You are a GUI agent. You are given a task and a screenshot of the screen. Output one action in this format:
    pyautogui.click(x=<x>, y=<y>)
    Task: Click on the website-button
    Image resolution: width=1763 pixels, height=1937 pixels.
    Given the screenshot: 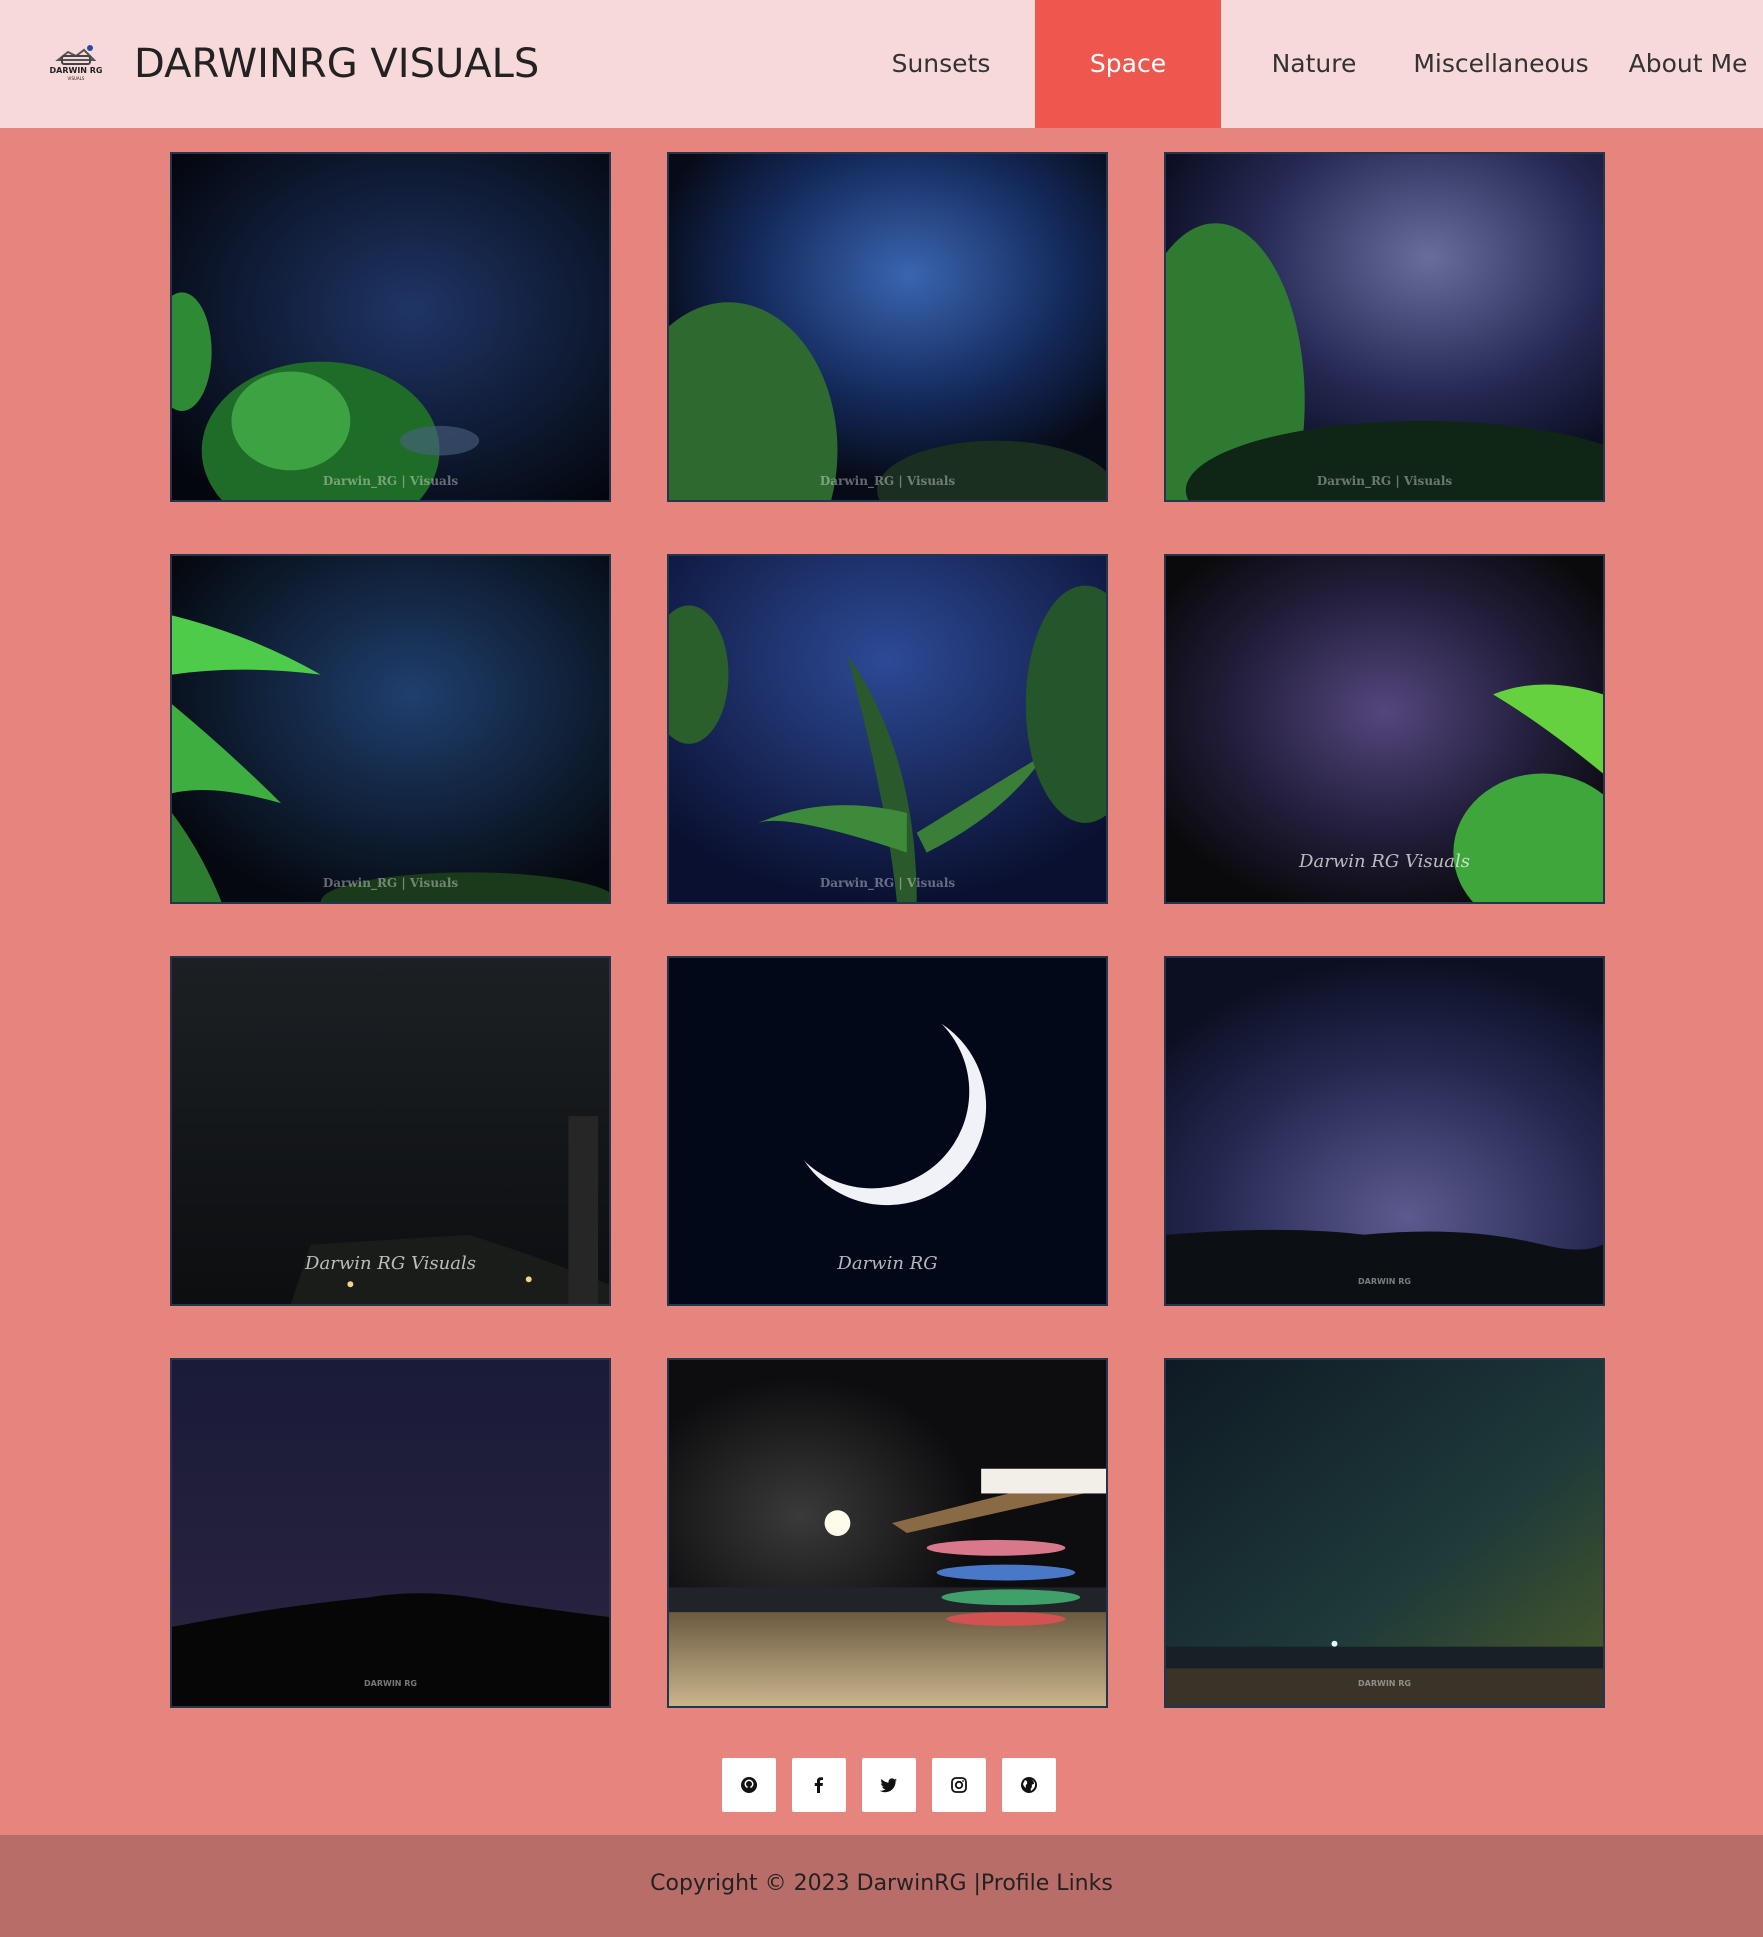 What is the action you would take?
    pyautogui.click(x=1029, y=1785)
    